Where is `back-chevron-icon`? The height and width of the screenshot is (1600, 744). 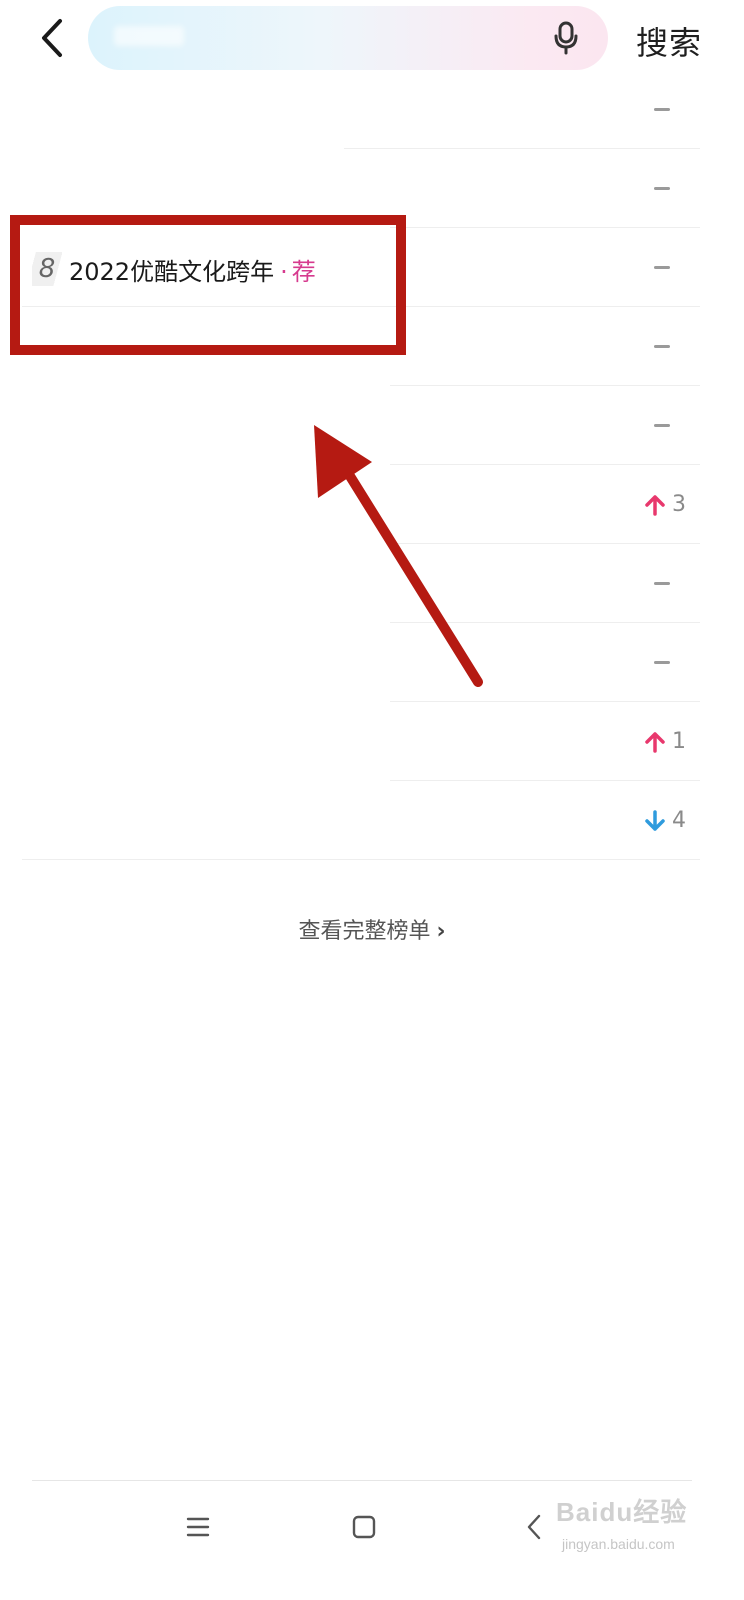
back-chevron-icon is located at coordinates (534, 1527).